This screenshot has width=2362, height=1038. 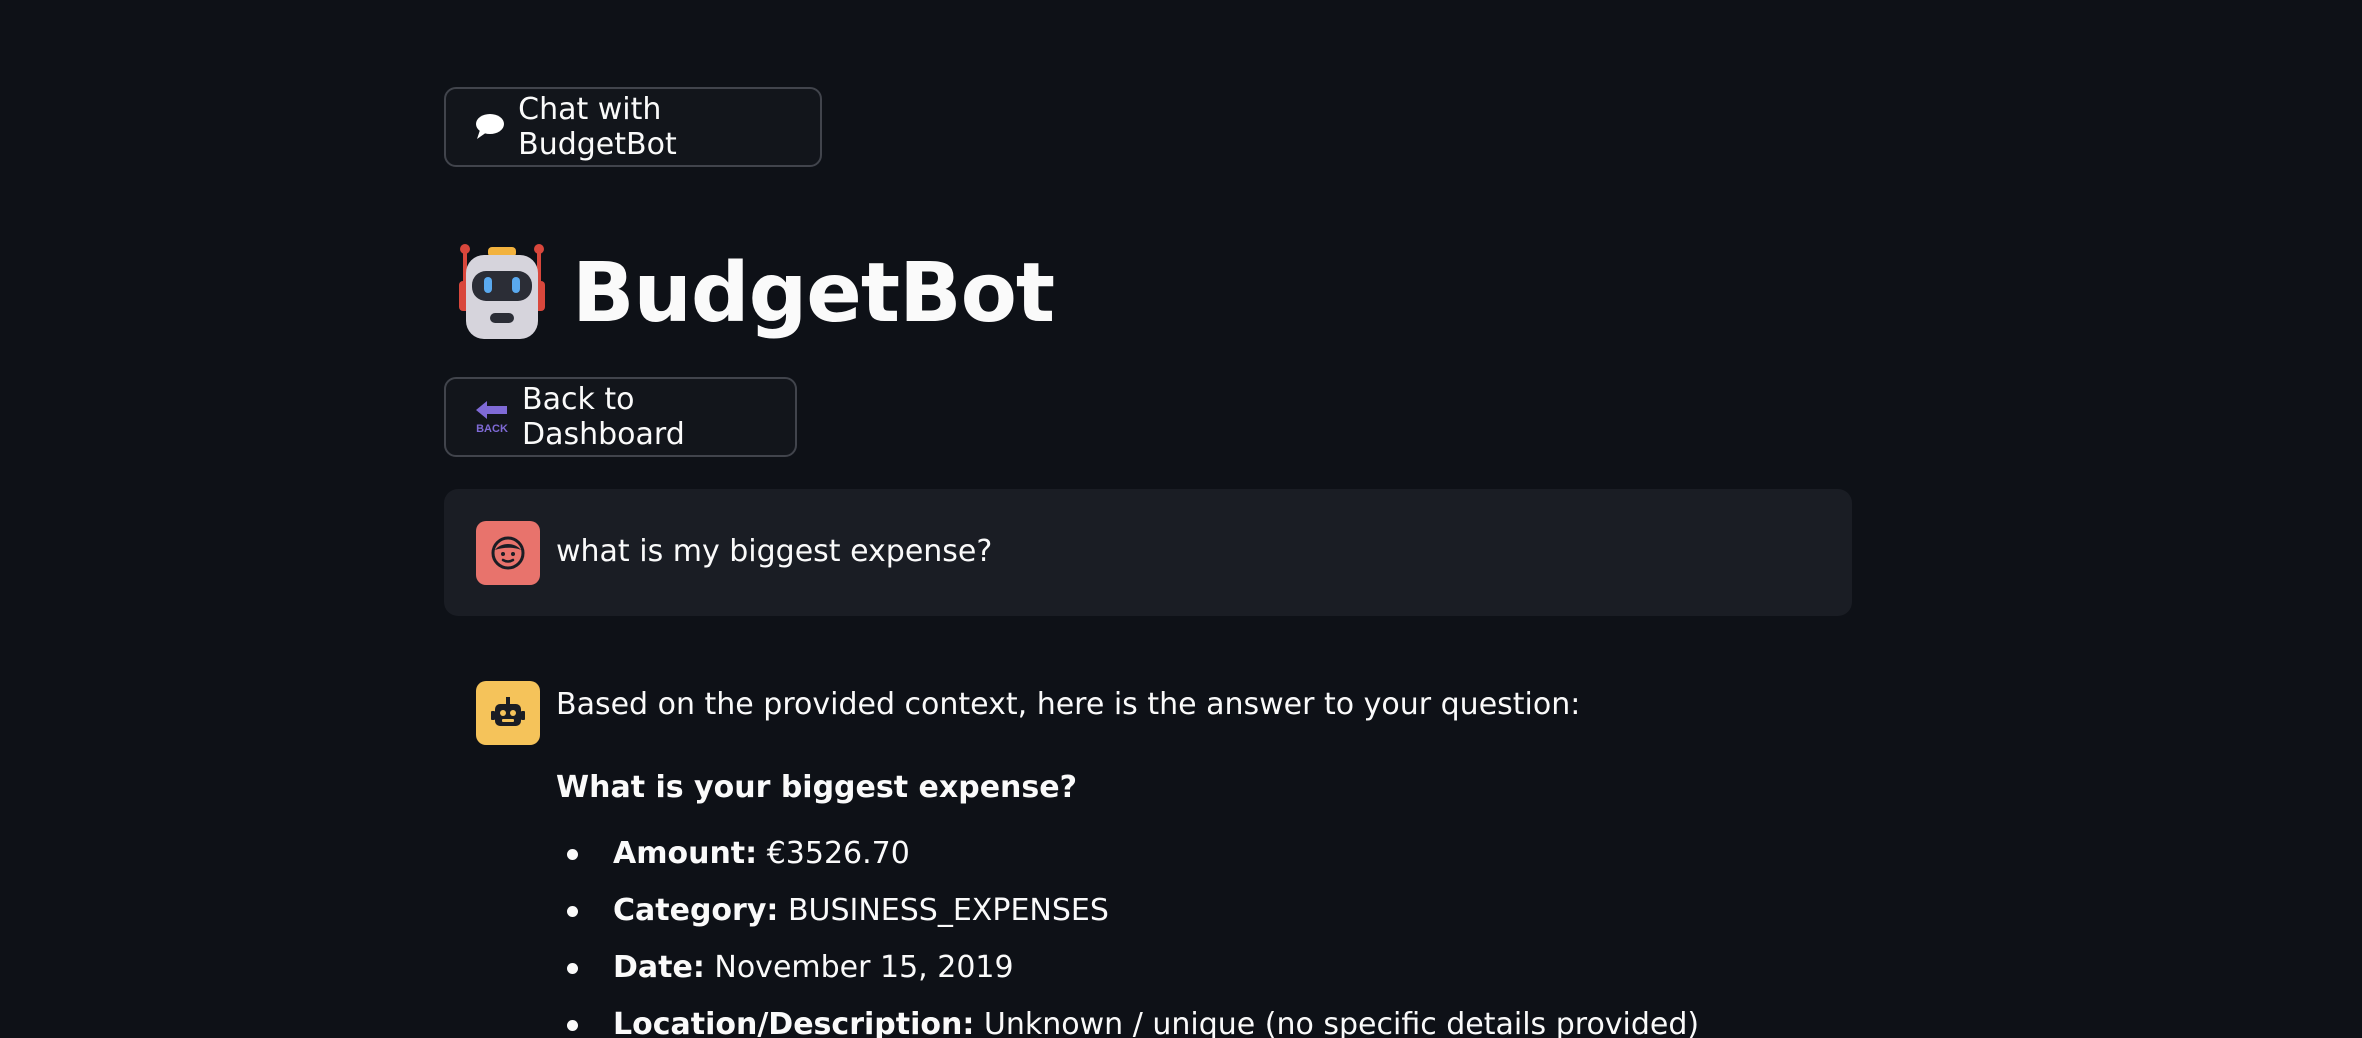 I want to click on back-to-dashboard-button: BACK Back to Dashboard, so click(x=620, y=417).